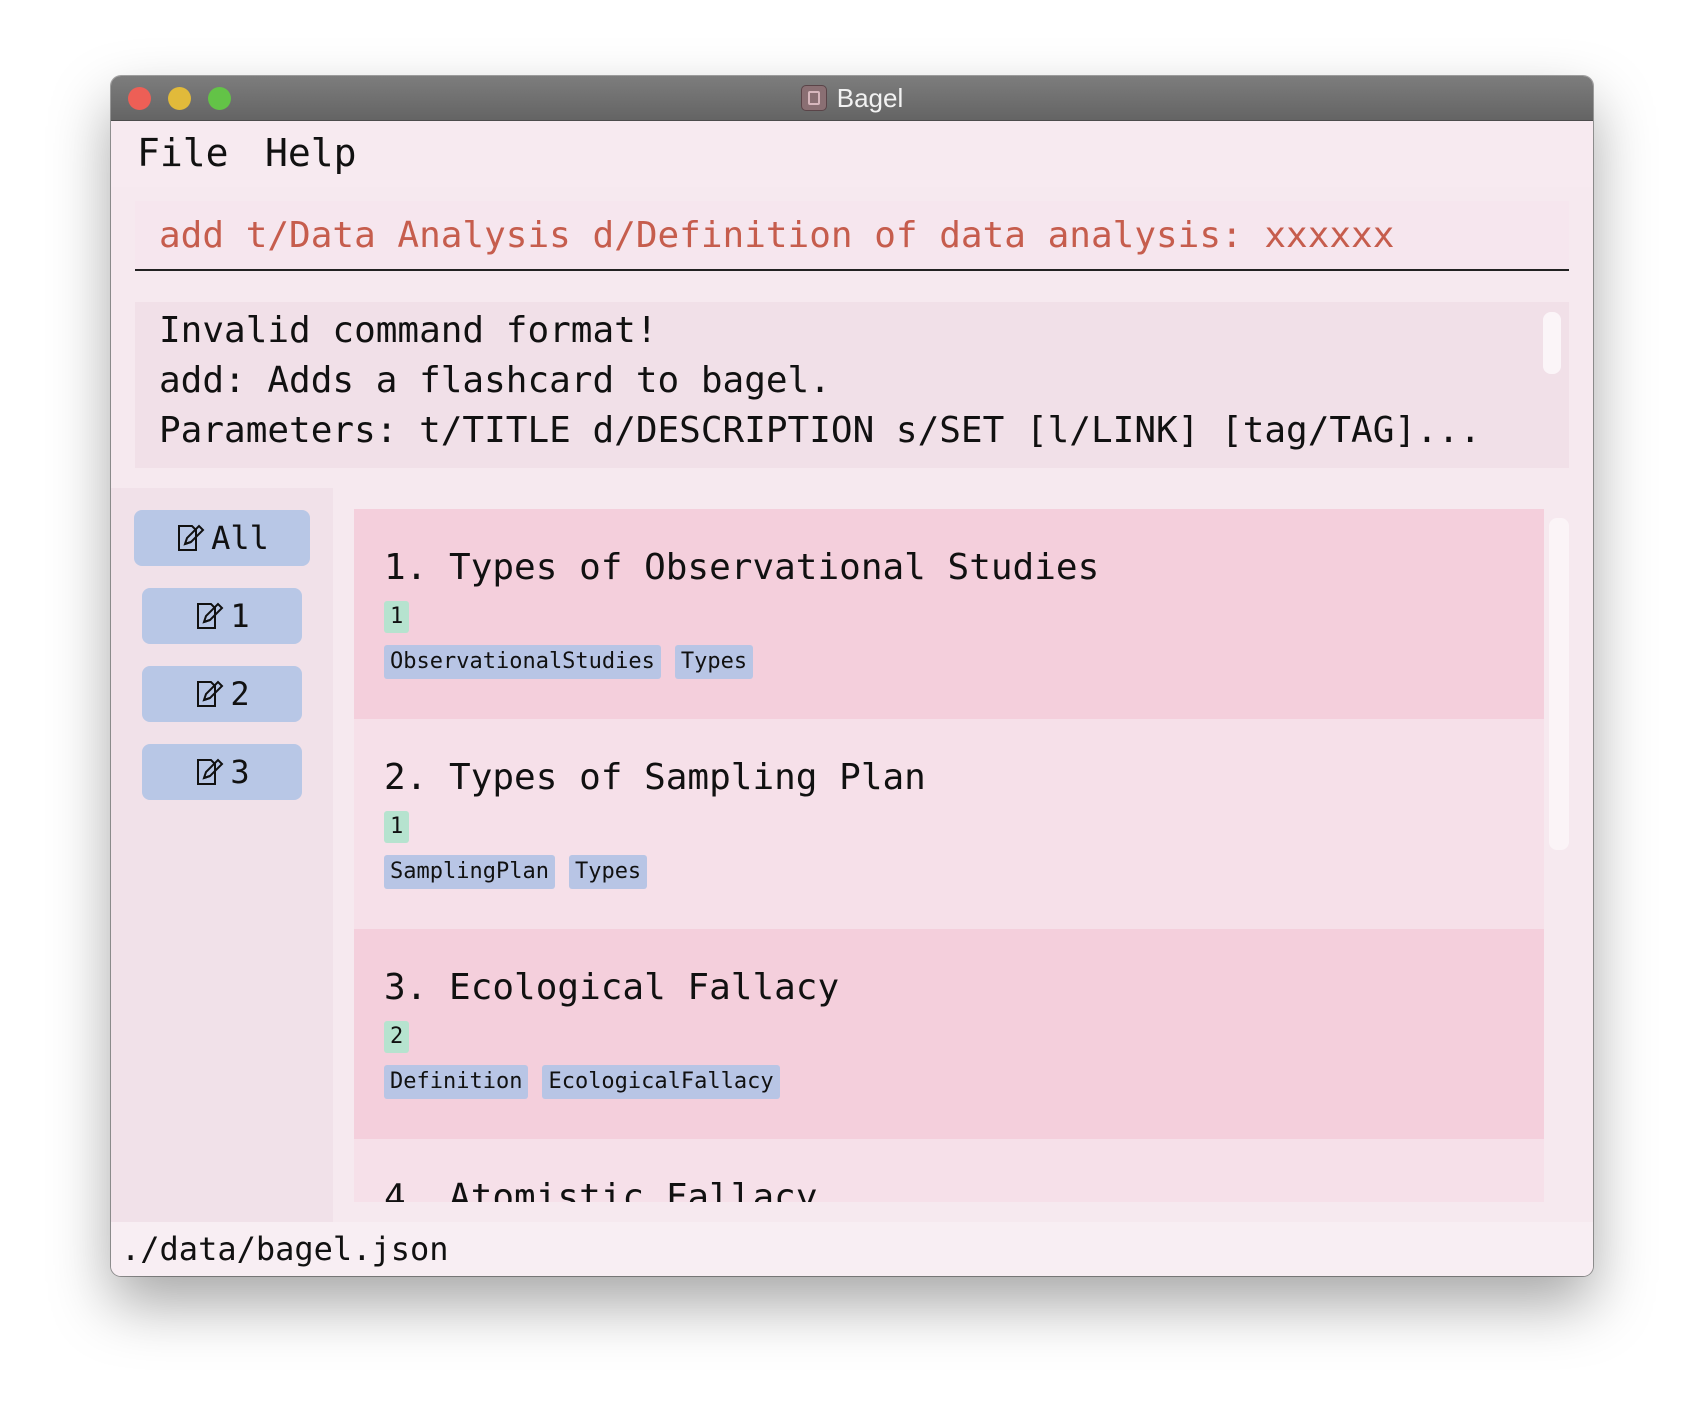 The image size is (1704, 1424). I want to click on menu-bar: File Help, so click(852, 154).